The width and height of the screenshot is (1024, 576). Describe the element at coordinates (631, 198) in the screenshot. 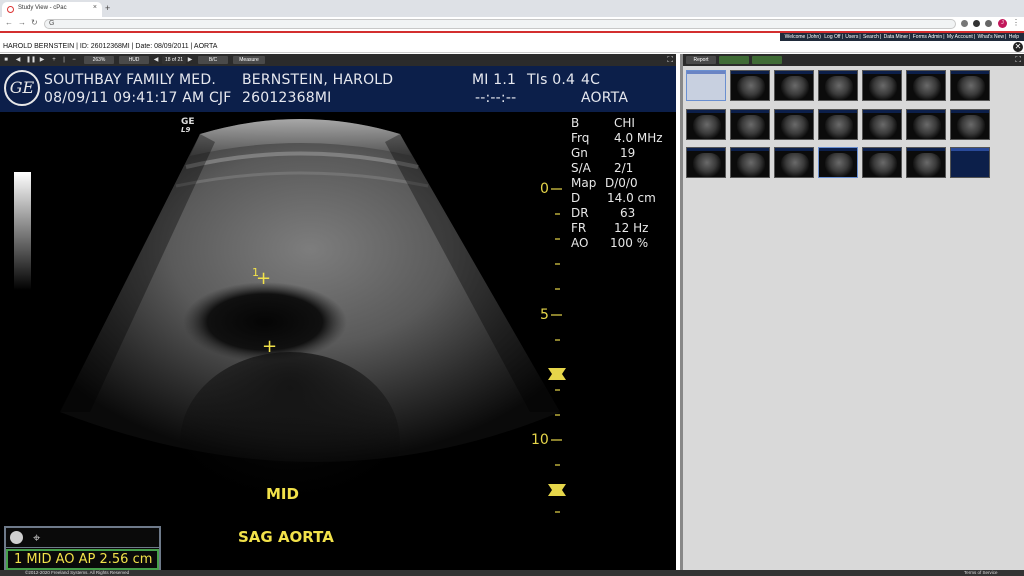

I see `param-value: 14.0 cm` at that location.